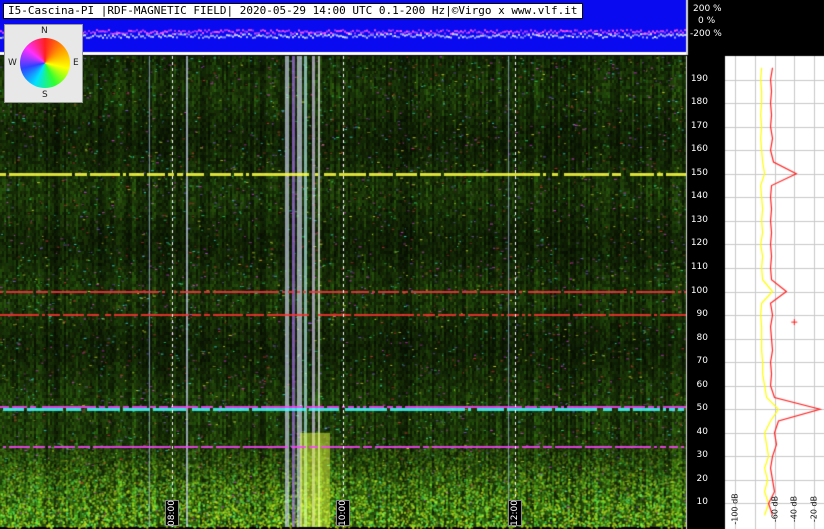  I want to click on freq-tick-label: 90, so click(702, 314).